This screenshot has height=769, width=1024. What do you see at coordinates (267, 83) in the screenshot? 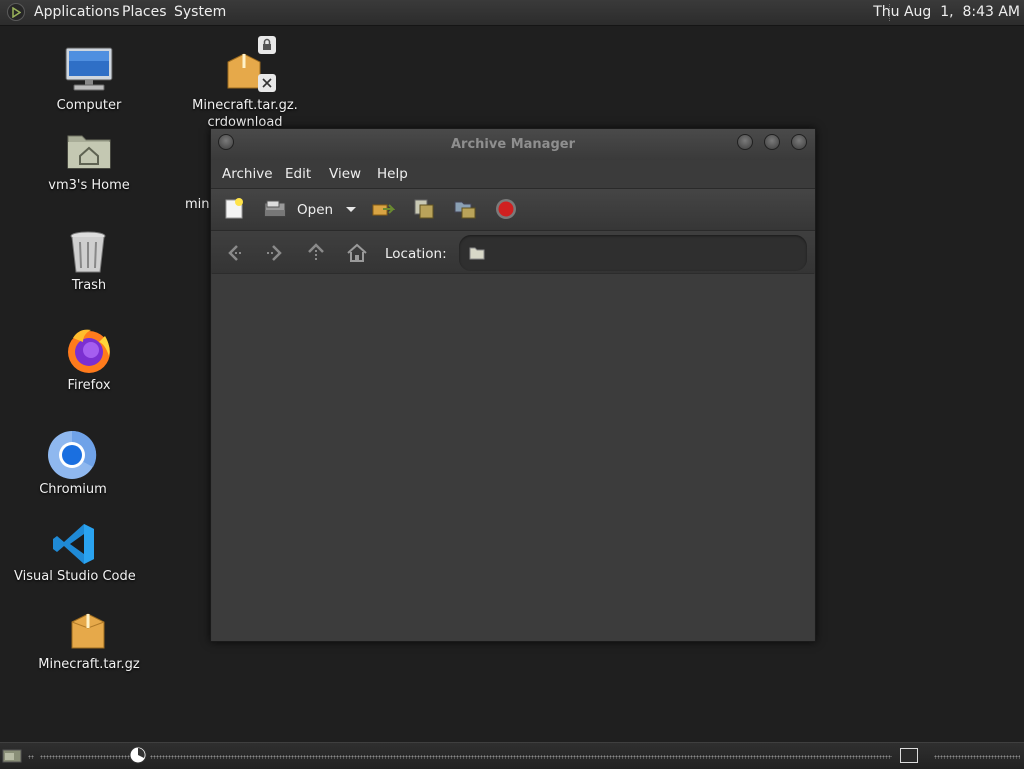
I see `unreadable-emblem-icon` at bounding box center [267, 83].